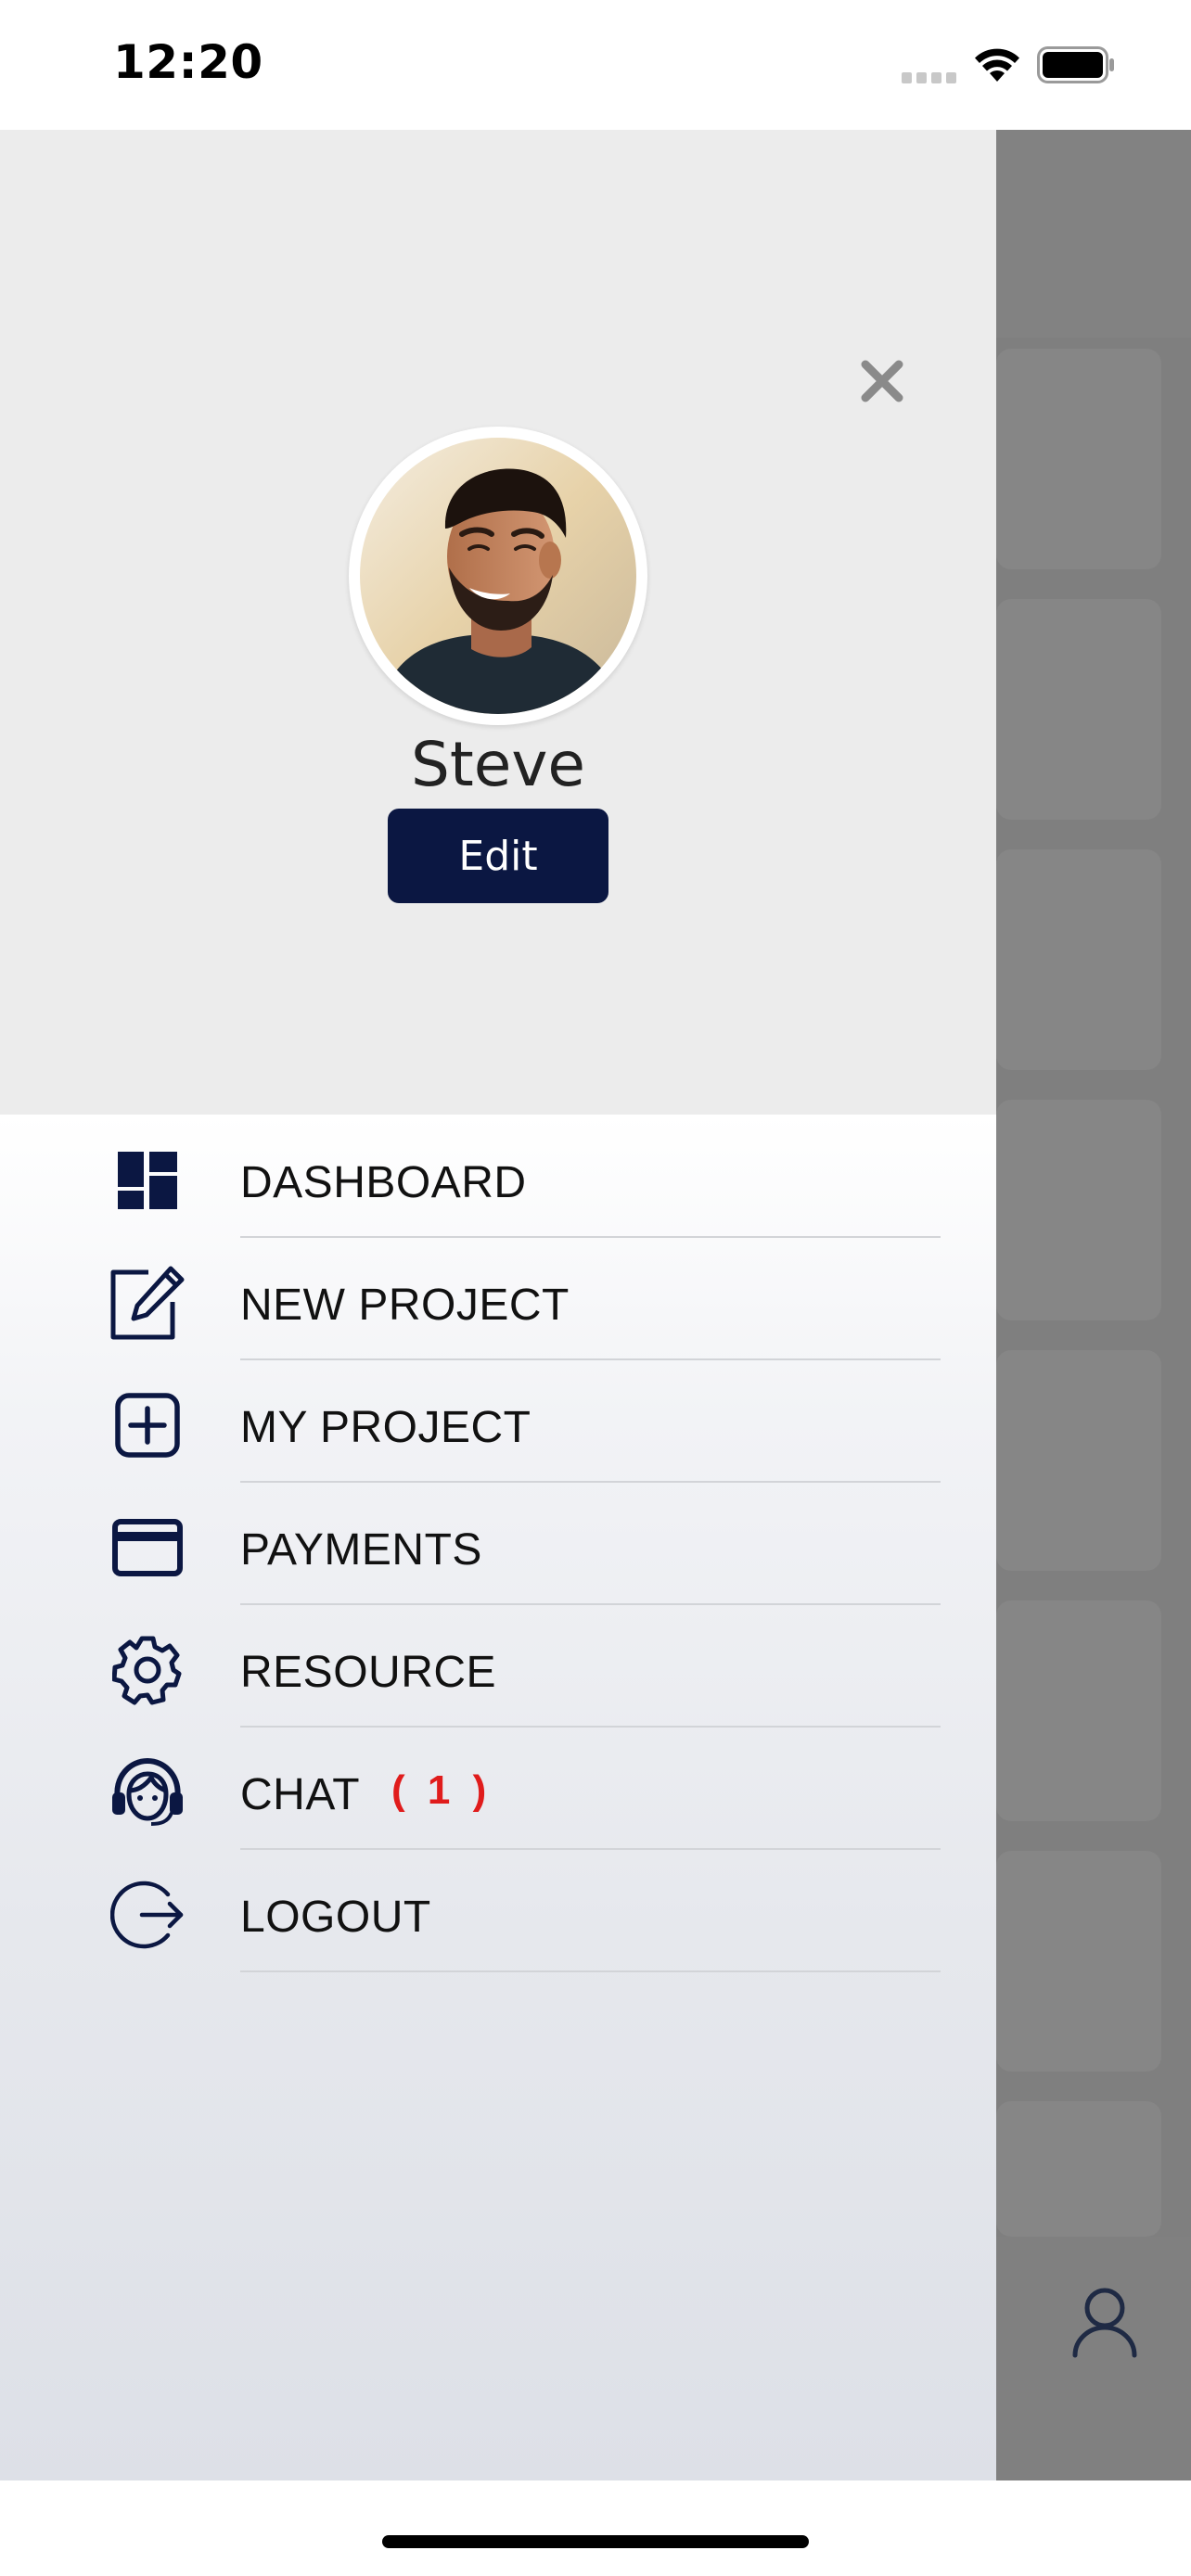 The height and width of the screenshot is (2576, 1191). I want to click on signal-dots-icon, so click(929, 77).